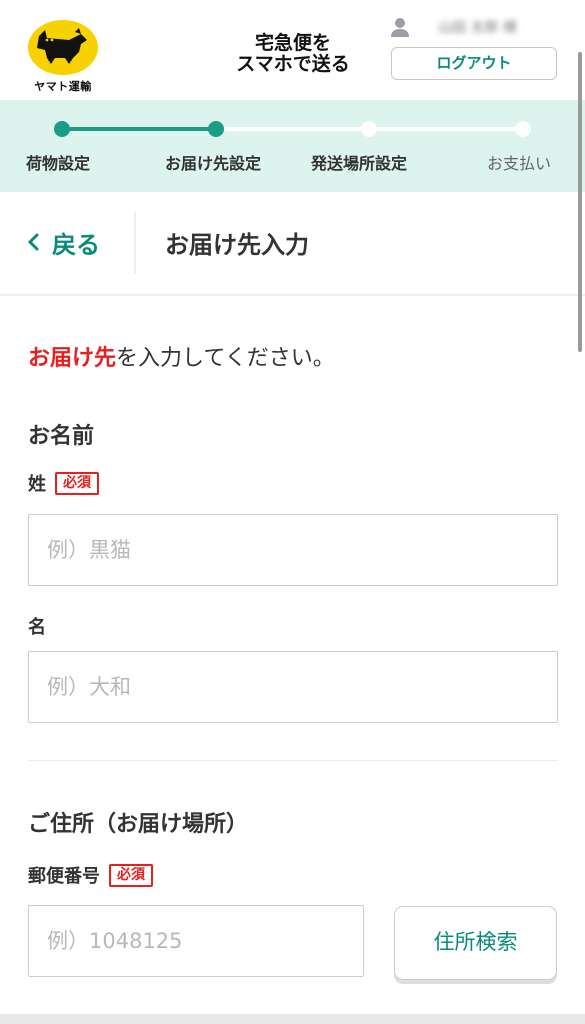 Image resolution: width=585 pixels, height=1024 pixels. Describe the element at coordinates (138, 824) in the screenshot. I see `address-section-title: ご住所（お届け場所）` at that location.